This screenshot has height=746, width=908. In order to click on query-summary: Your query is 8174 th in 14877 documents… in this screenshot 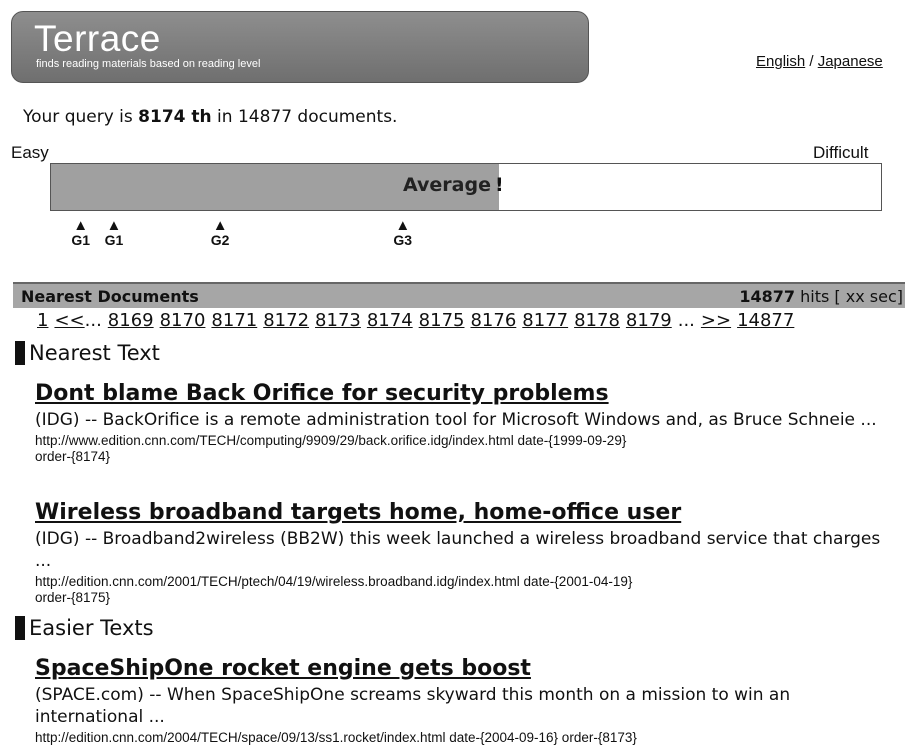, I will do `click(210, 117)`.